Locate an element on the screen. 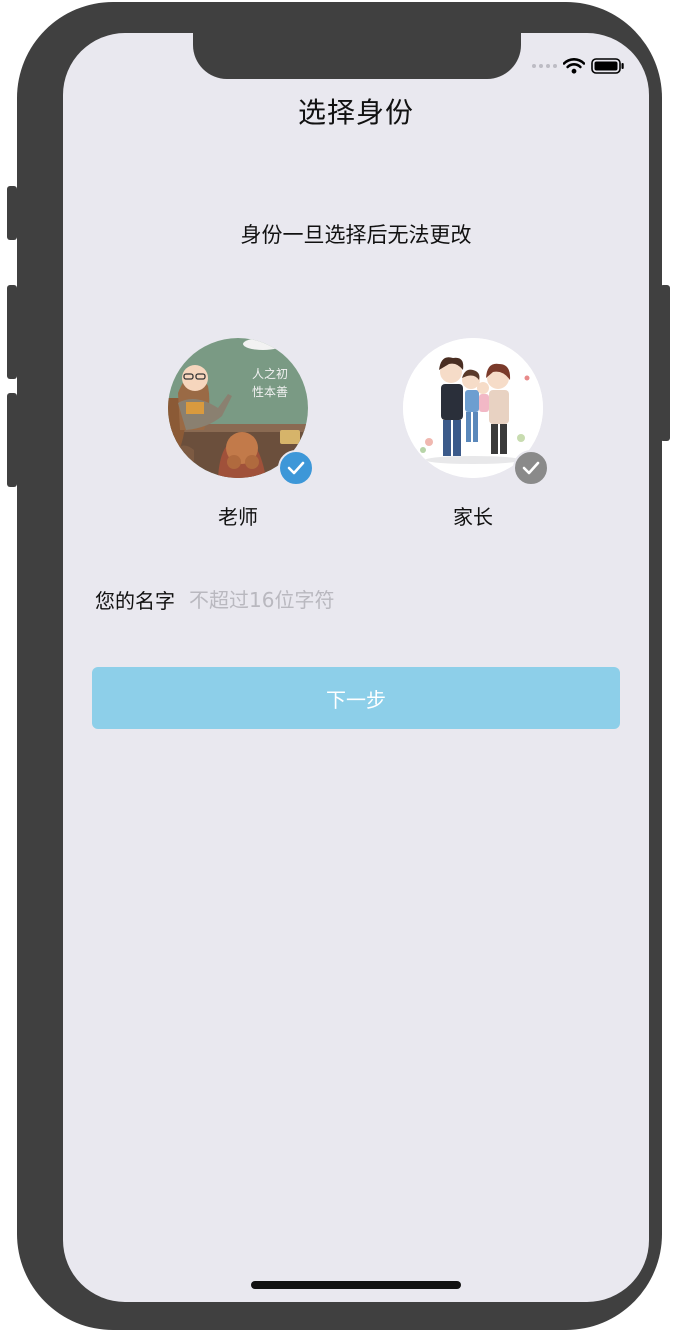 The image size is (678, 1332). name-field-label: 您的名字 is located at coordinates (135, 601).